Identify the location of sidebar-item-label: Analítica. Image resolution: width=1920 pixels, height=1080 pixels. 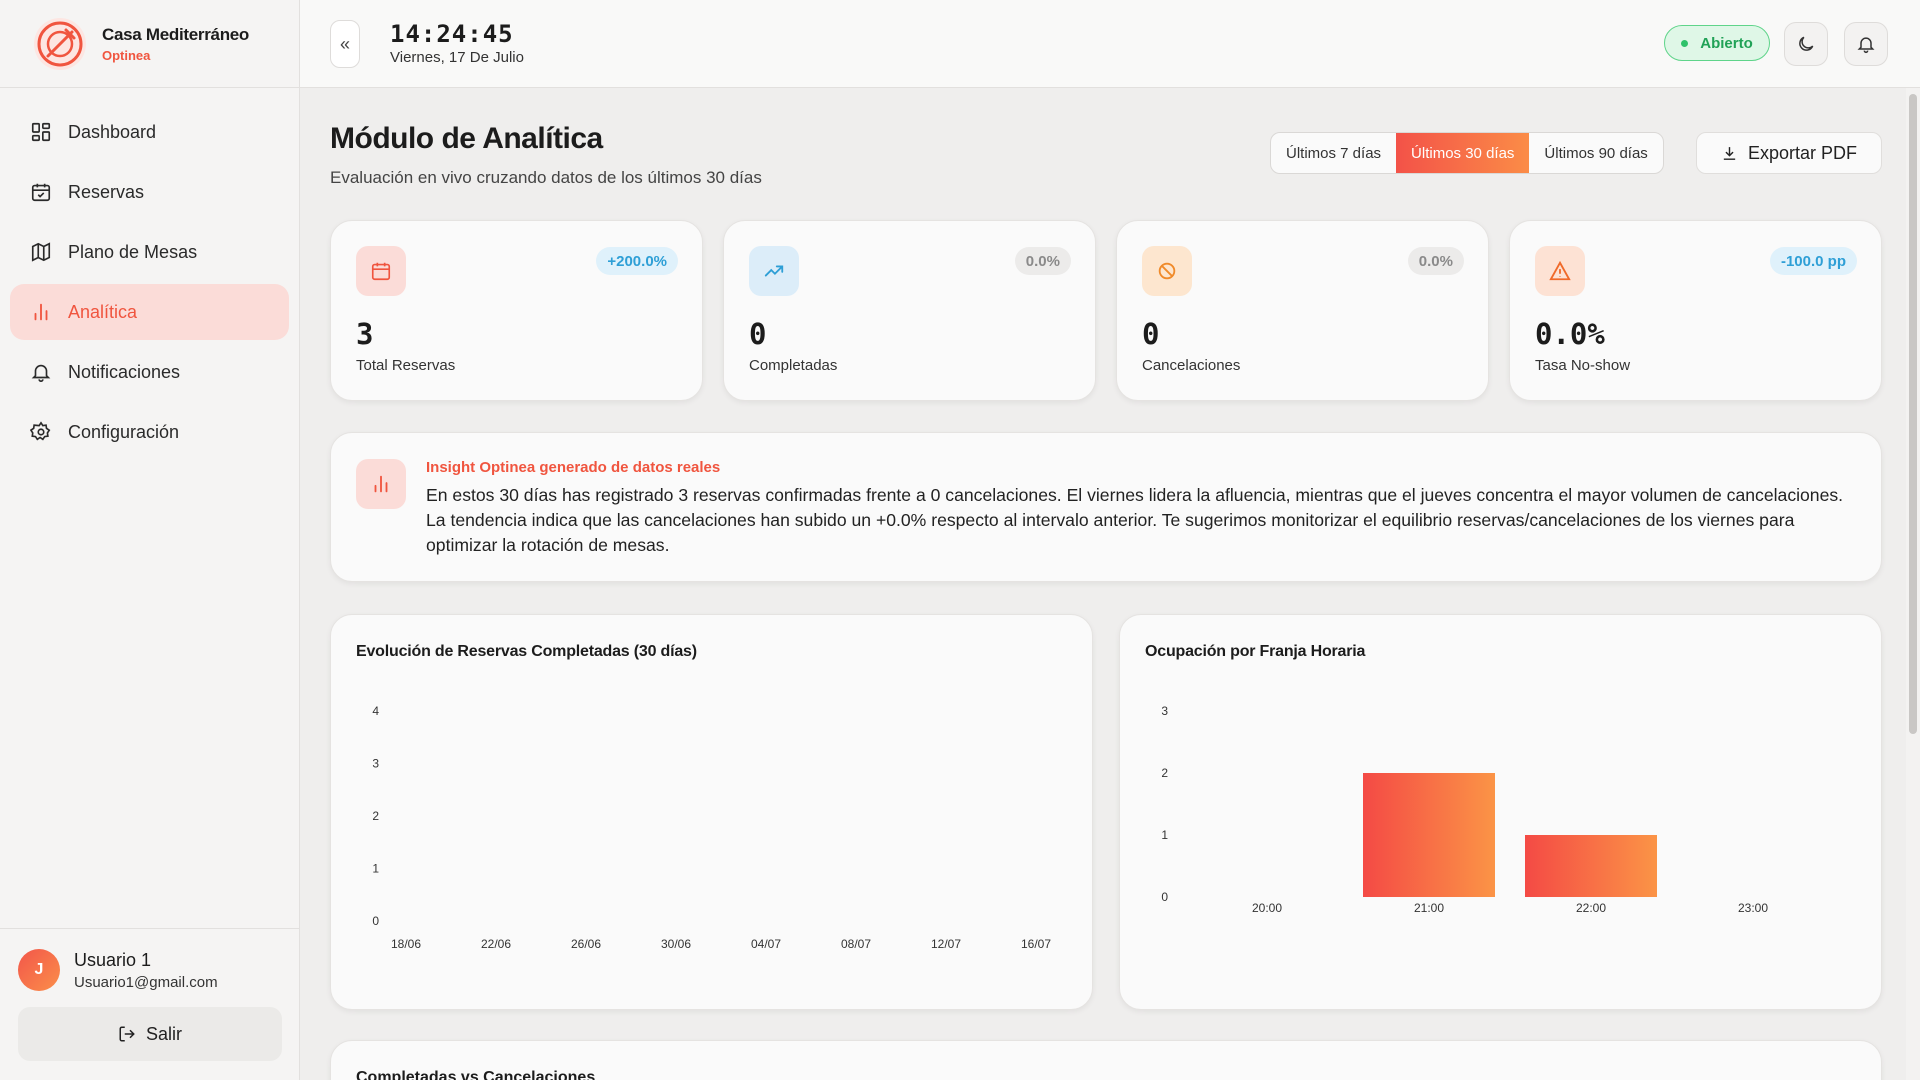
(103, 311).